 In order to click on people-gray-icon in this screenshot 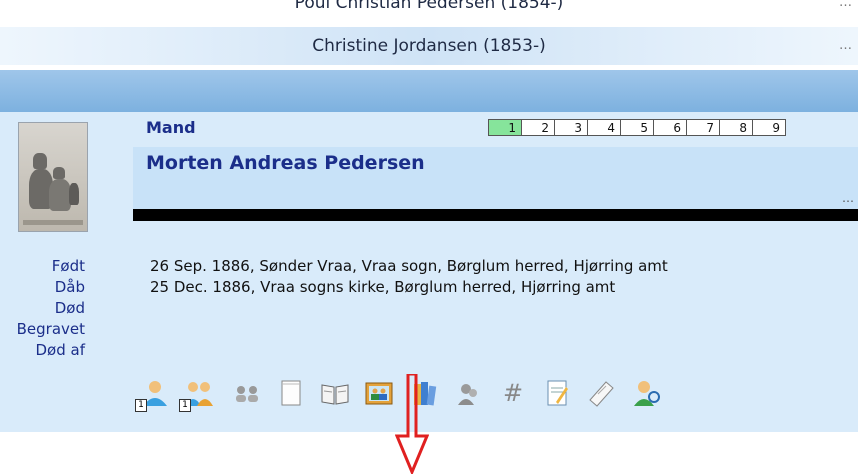, I will do `click(469, 393)`.